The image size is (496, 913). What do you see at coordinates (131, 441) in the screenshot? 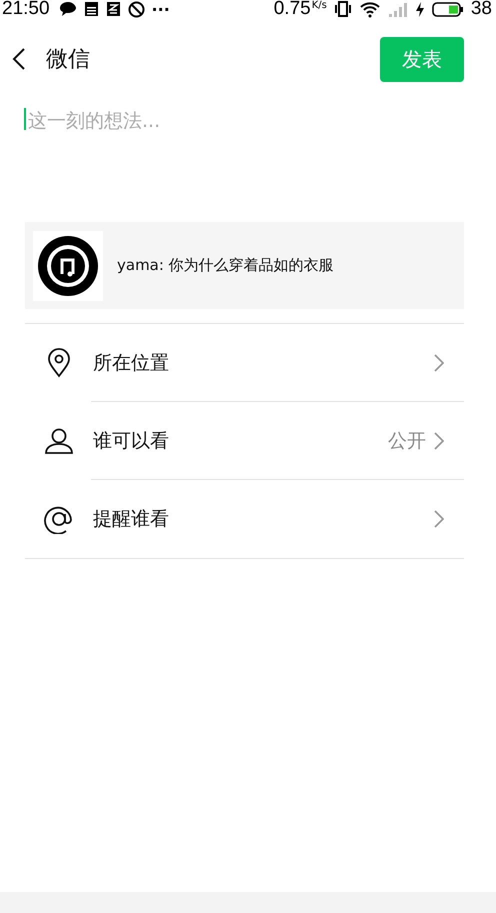
I see `option-label: 谁可以看` at bounding box center [131, 441].